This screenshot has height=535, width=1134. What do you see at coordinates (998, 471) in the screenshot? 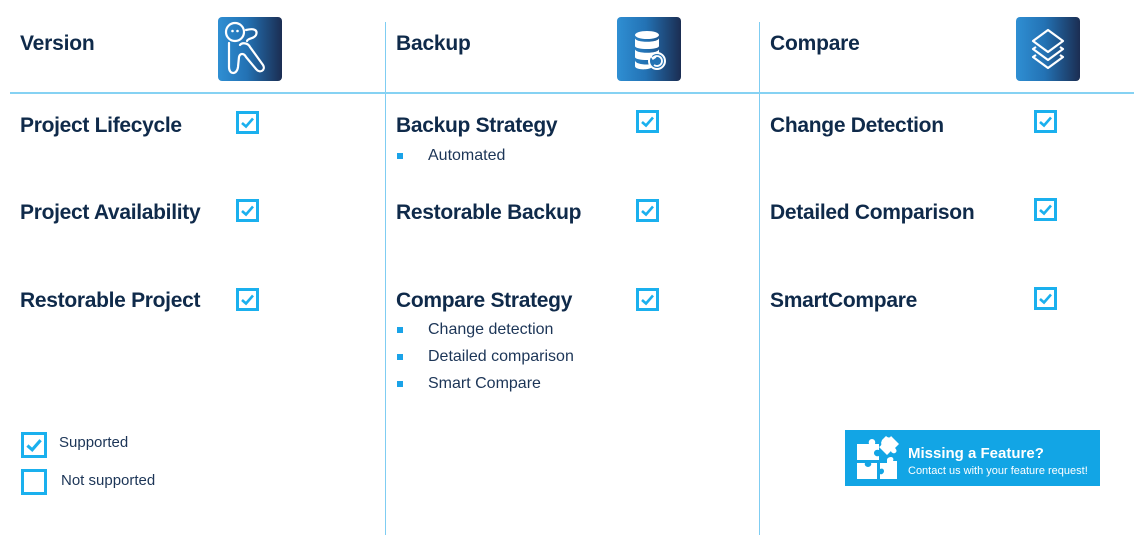
I see `banner-subtitle: Contact us with your feature request!` at bounding box center [998, 471].